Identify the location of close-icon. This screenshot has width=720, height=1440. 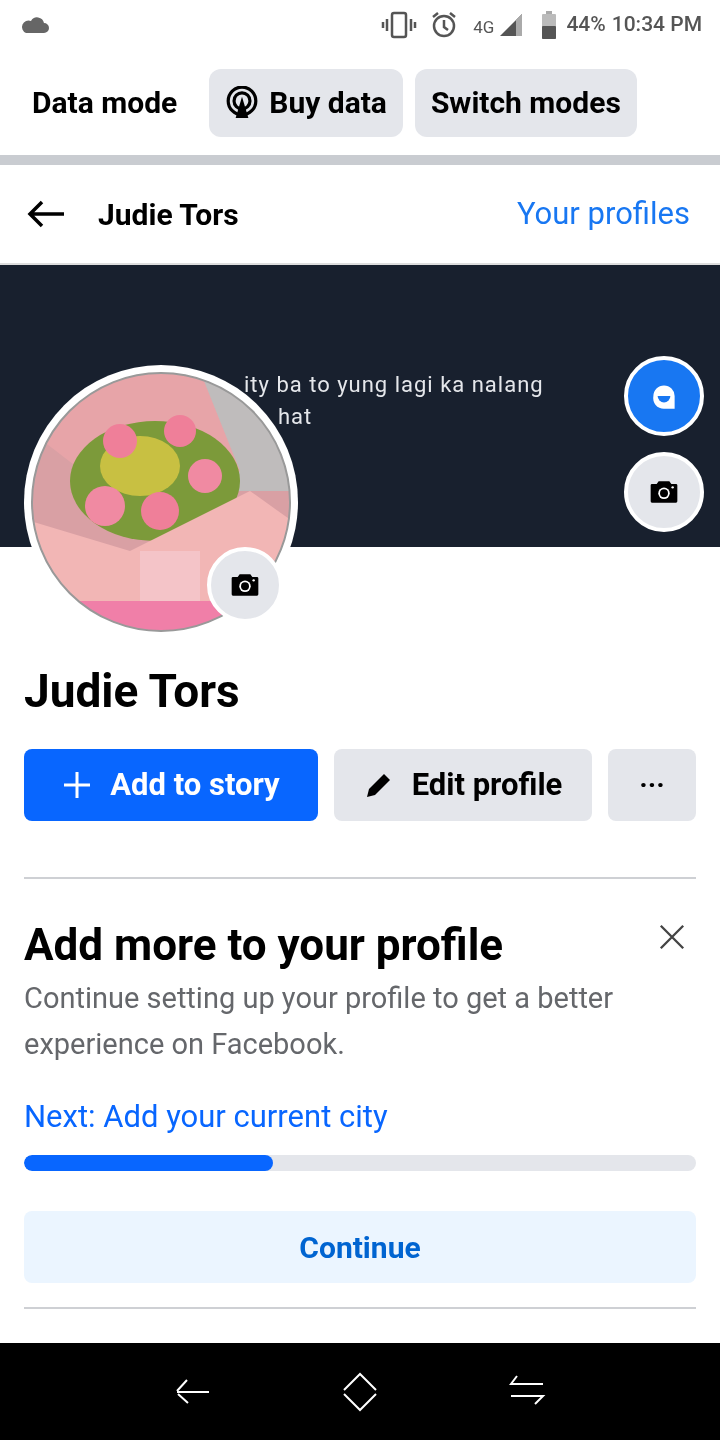
(672, 937).